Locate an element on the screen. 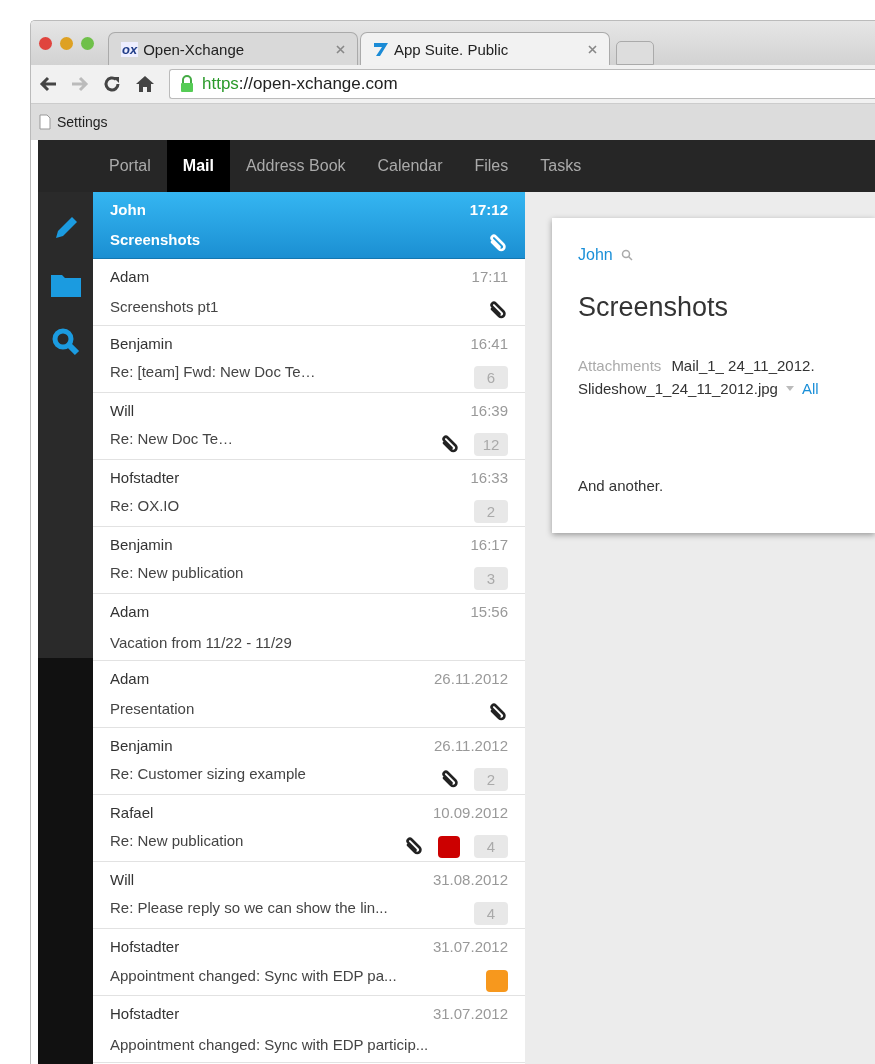 The image size is (875, 1064). thread-count: 12 is located at coordinates (491, 444).